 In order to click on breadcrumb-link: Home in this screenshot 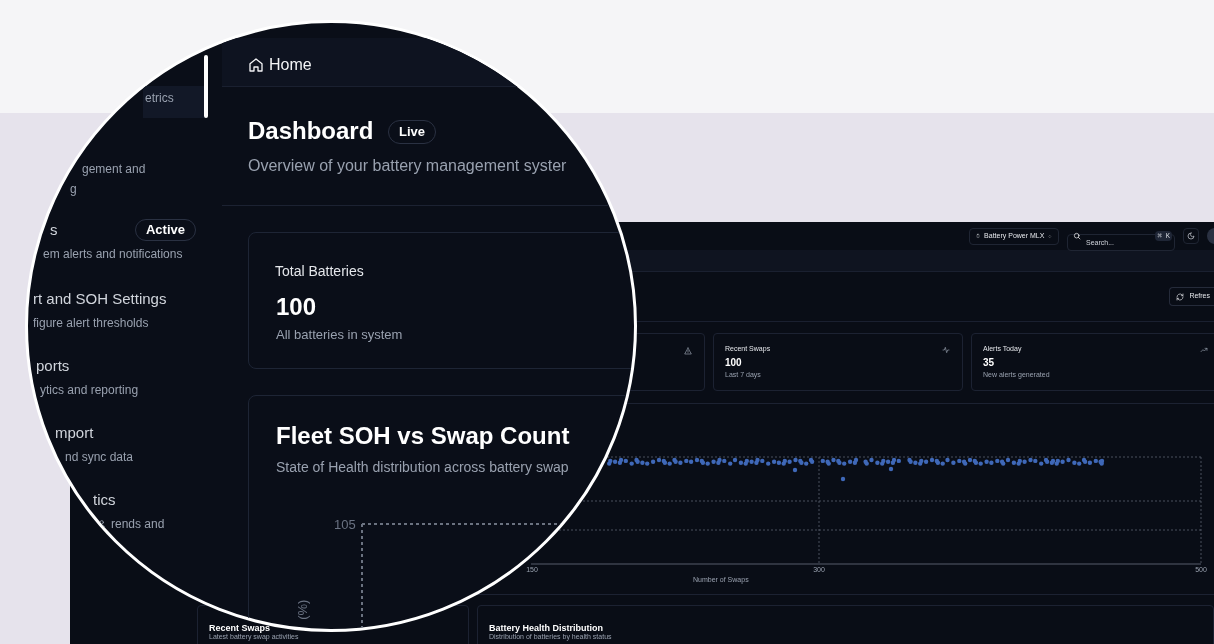, I will do `click(280, 65)`.